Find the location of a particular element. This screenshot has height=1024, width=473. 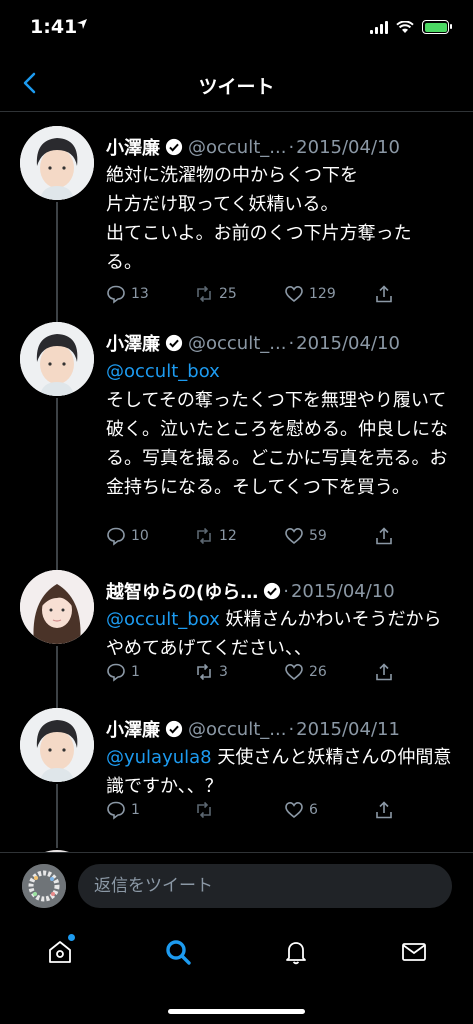

notification-dot is located at coordinates (71, 937).